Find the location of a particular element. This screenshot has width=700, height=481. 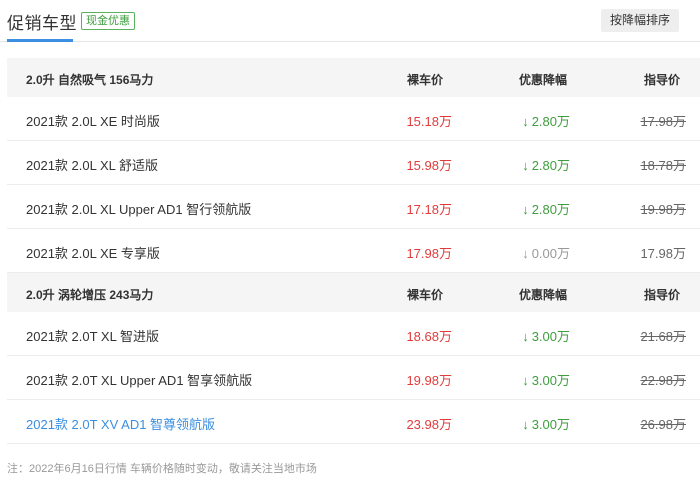

model-name: 2021款 2.0T XL Upper AD1 智享领航版 is located at coordinates (139, 379).